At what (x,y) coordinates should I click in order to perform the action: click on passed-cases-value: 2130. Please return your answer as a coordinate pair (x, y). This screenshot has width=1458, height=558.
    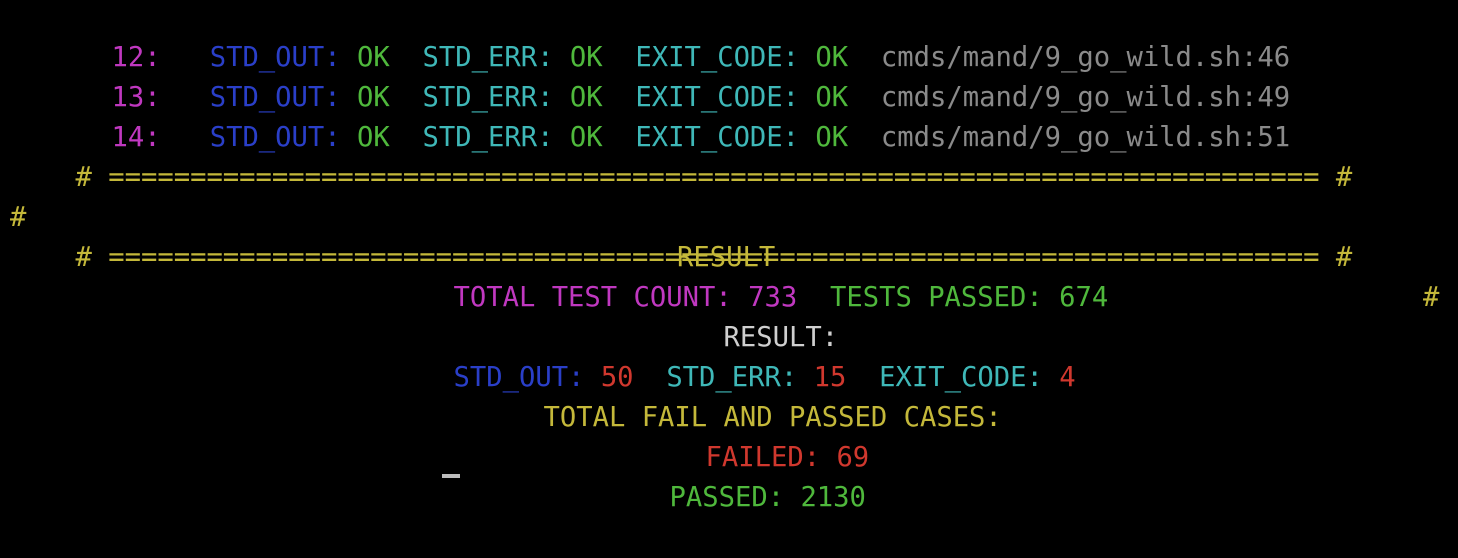
    Looking at the image, I should click on (833, 497).